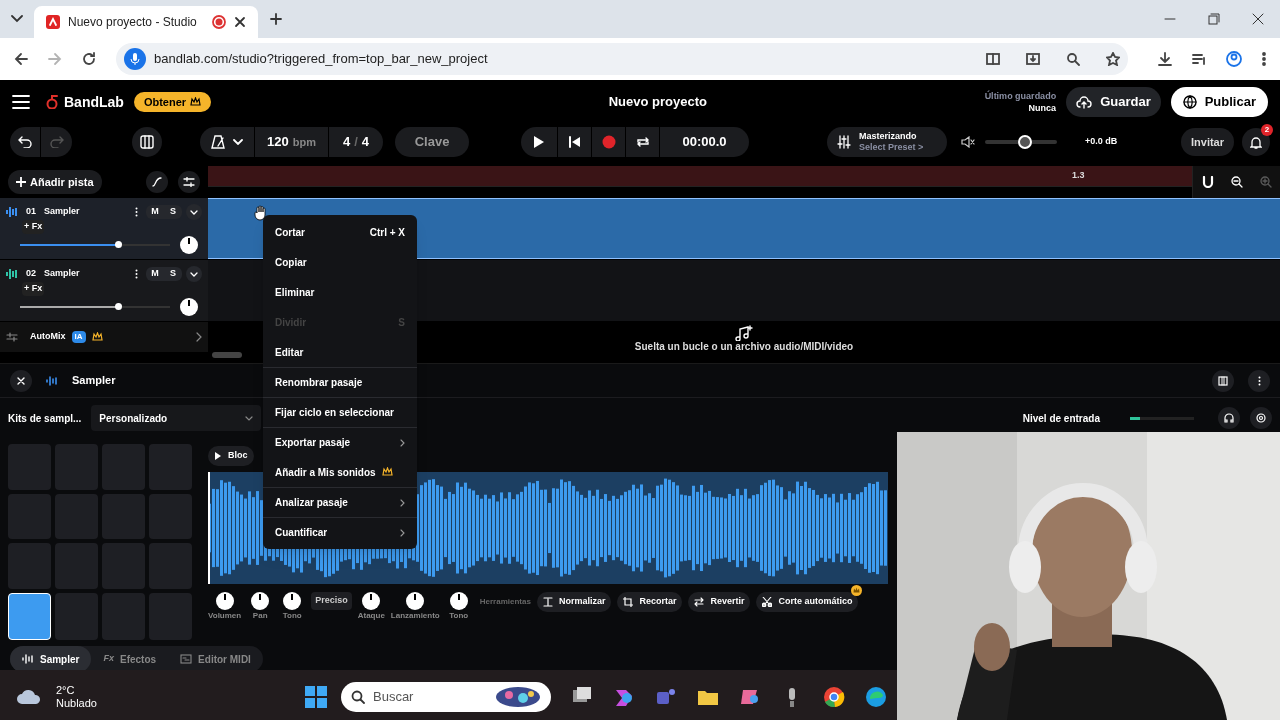 The height and width of the screenshot is (720, 1280). I want to click on browser-tab: Nuevo proyecto - Studio, so click(146, 22).